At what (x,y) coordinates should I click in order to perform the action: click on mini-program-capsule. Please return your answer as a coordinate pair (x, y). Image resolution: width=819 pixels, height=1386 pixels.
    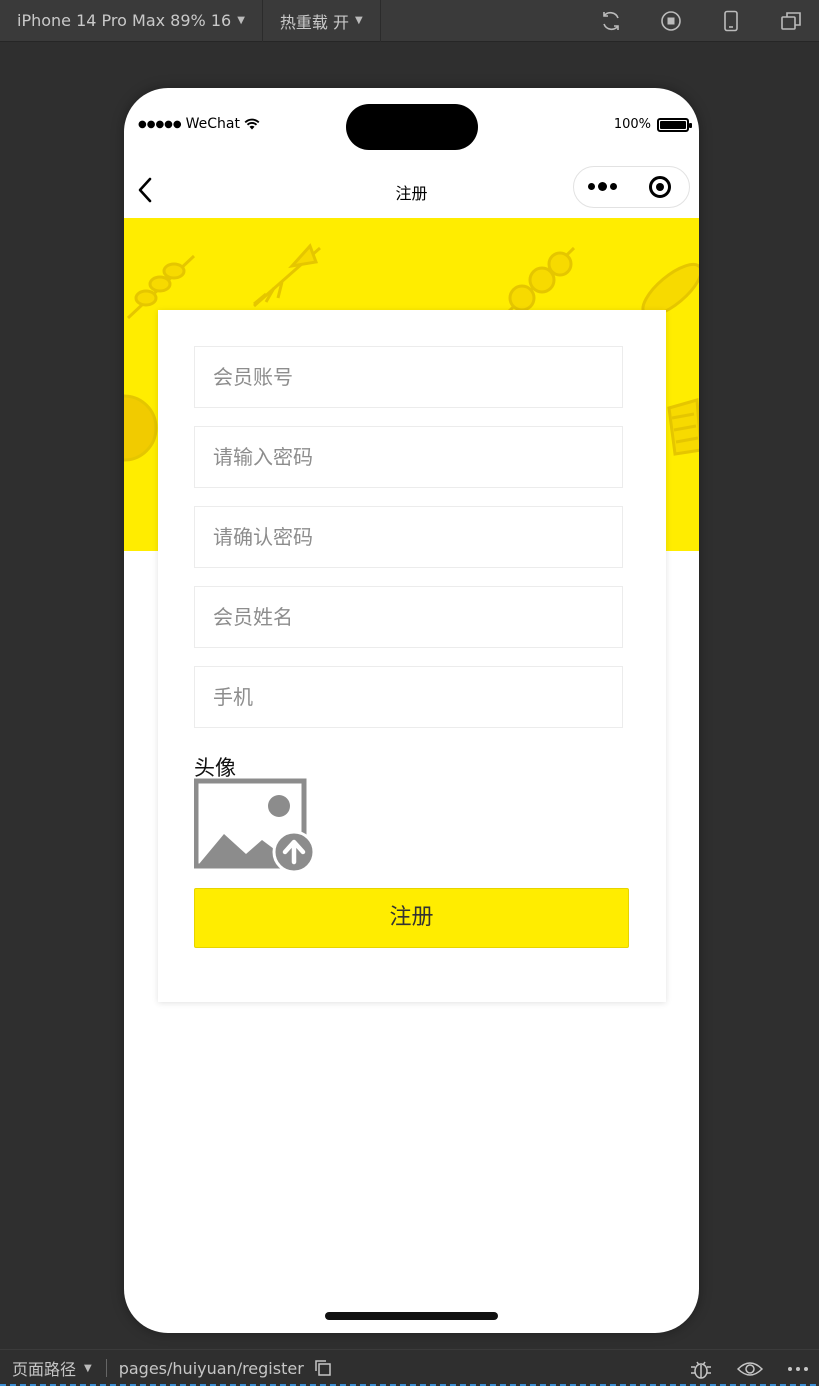
    Looking at the image, I should click on (631, 187).